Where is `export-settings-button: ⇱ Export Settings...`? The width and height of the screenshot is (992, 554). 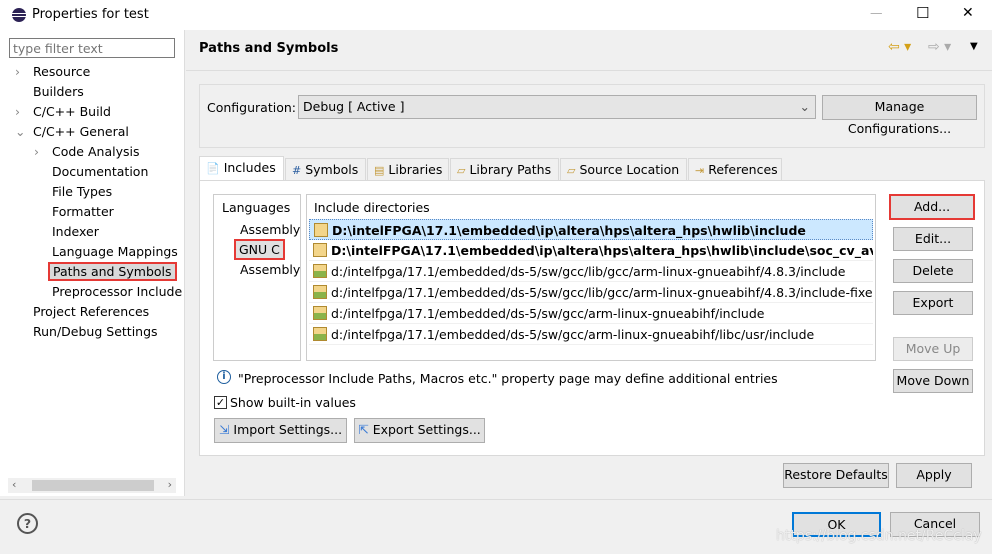 export-settings-button: ⇱ Export Settings... is located at coordinates (419, 430).